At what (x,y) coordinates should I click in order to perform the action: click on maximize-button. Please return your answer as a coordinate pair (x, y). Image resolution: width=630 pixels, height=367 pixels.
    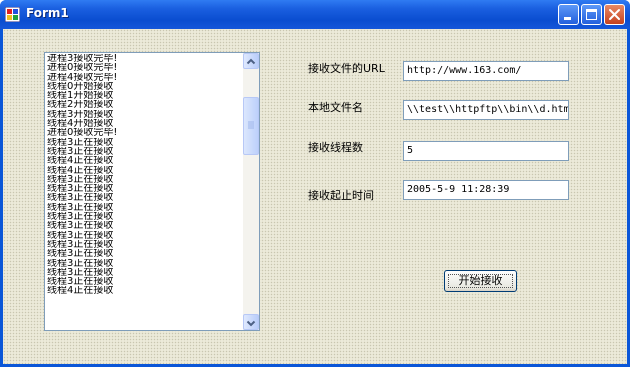
    Looking at the image, I should click on (591, 14).